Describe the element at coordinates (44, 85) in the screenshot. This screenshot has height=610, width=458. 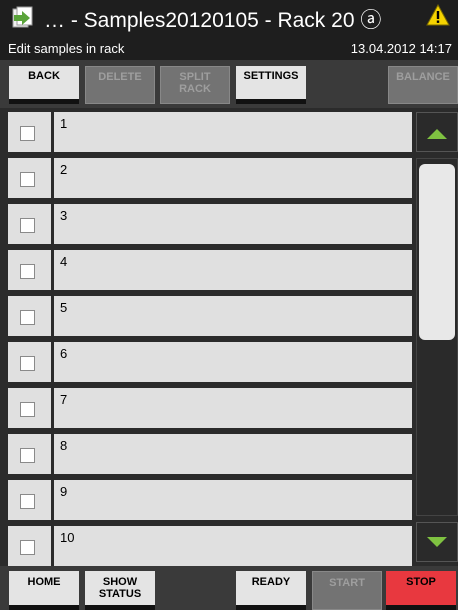
I see `back-button: BACK` at that location.